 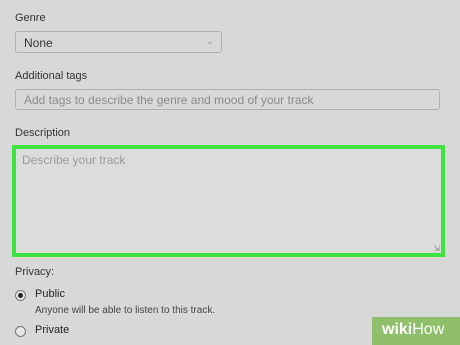 I want to click on description-label: Description, so click(x=43, y=133).